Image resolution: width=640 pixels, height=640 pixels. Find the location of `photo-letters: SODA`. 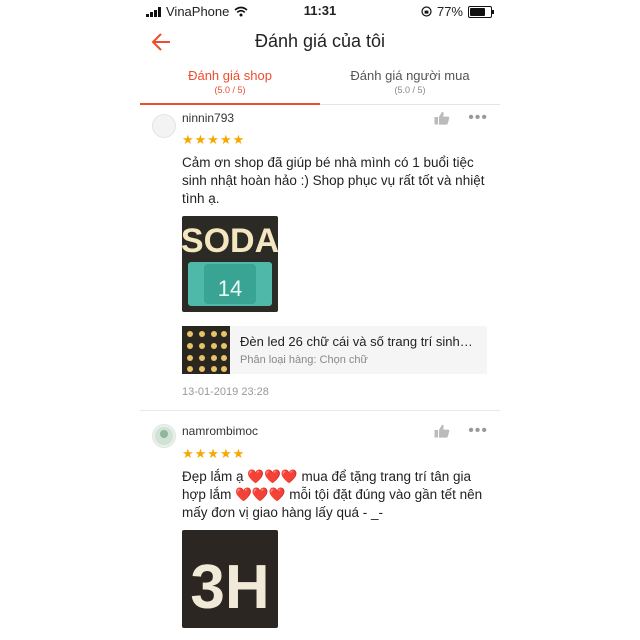

photo-letters: SODA is located at coordinates (230, 241).